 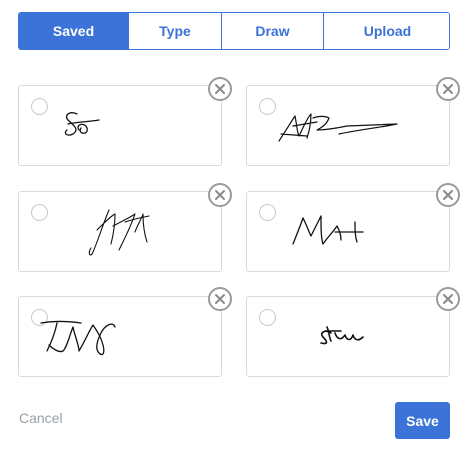 What do you see at coordinates (386, 31) in the screenshot?
I see `tab-upload: Upload` at bounding box center [386, 31].